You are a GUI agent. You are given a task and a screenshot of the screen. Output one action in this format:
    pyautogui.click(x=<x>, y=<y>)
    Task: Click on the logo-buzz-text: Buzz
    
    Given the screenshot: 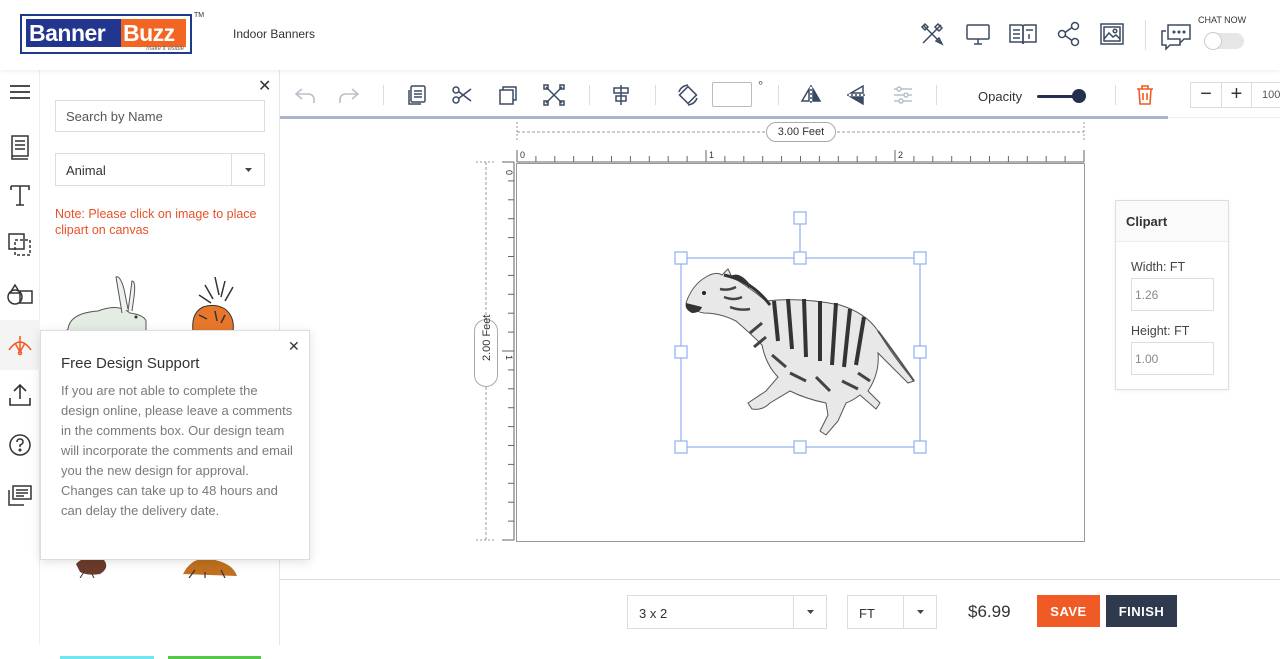 What is the action you would take?
    pyautogui.click(x=153, y=33)
    